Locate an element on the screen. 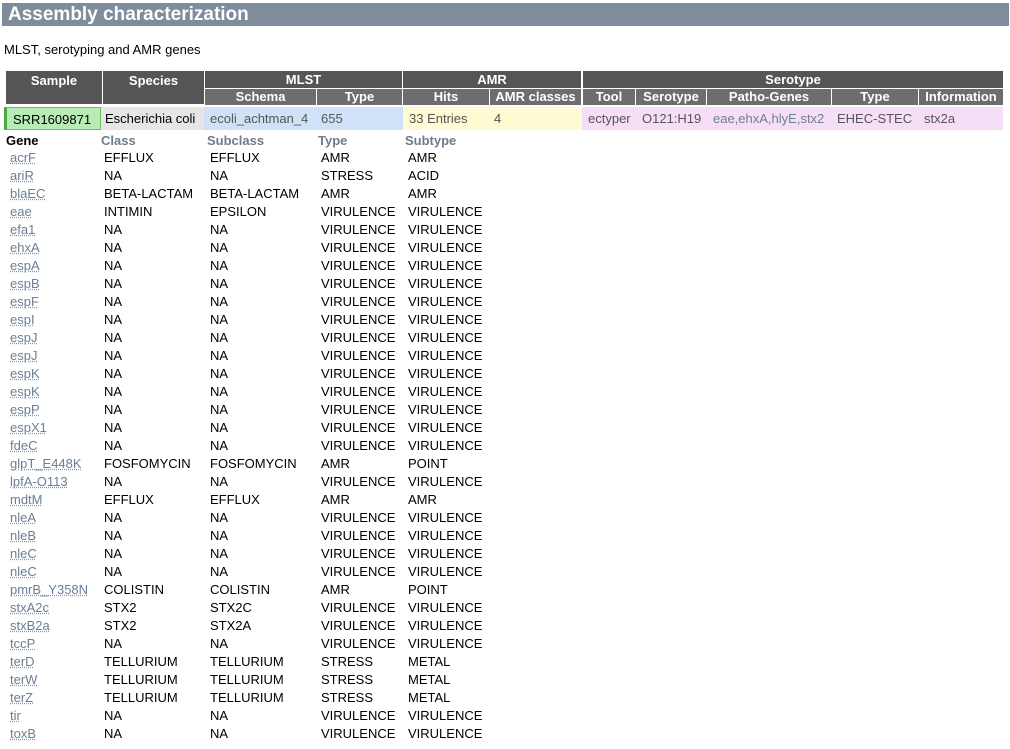 This screenshot has height=749, width=1010. gene-link: eae is located at coordinates (21, 212).